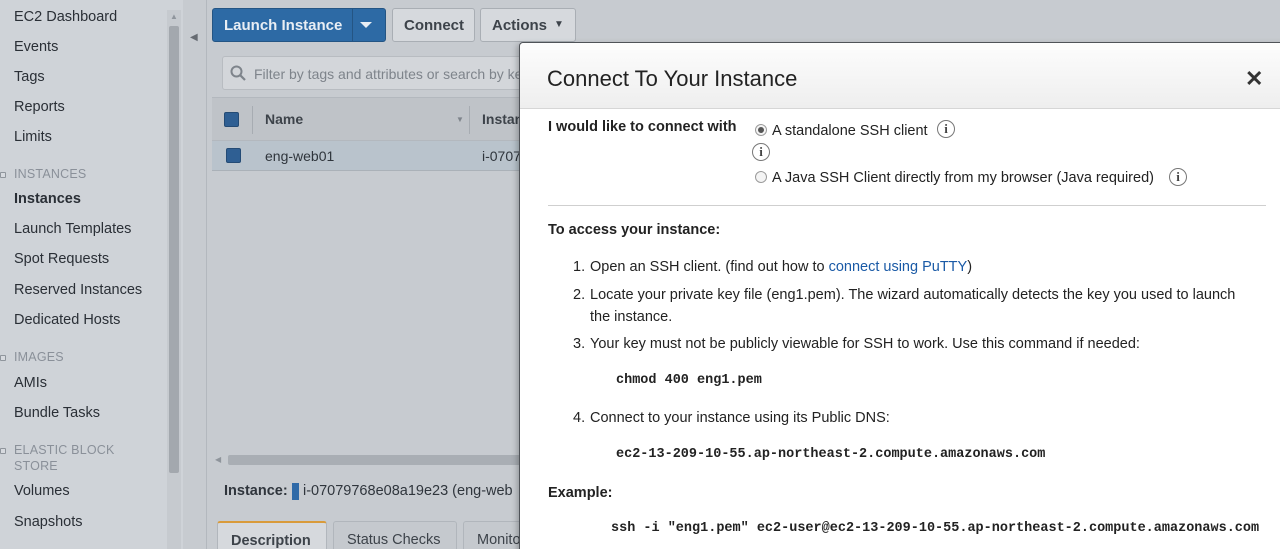  What do you see at coordinates (642, 127) in the screenshot?
I see `connect-with-label: I would like to connect with` at bounding box center [642, 127].